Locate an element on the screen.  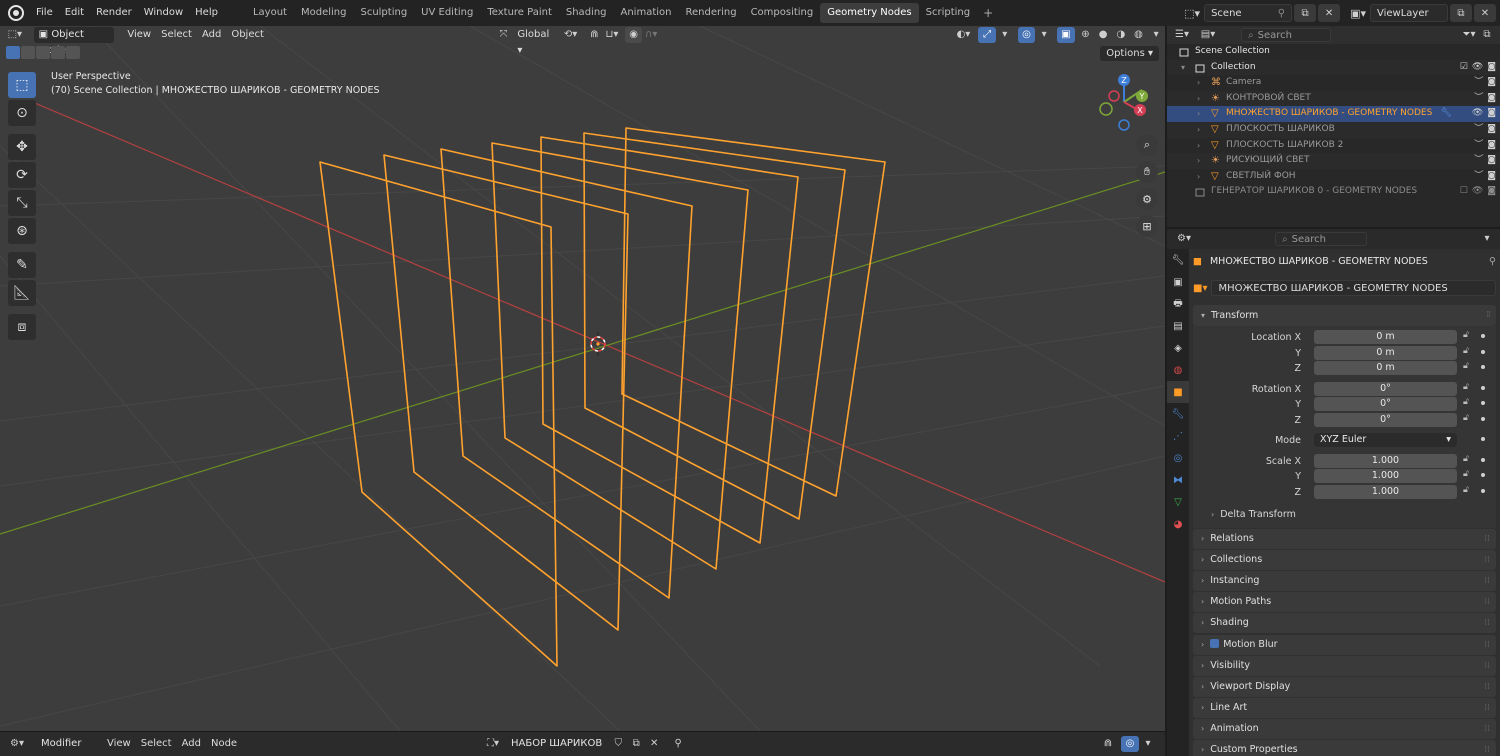
rendered-shading-icon: ◍ is located at coordinates (1139, 35).